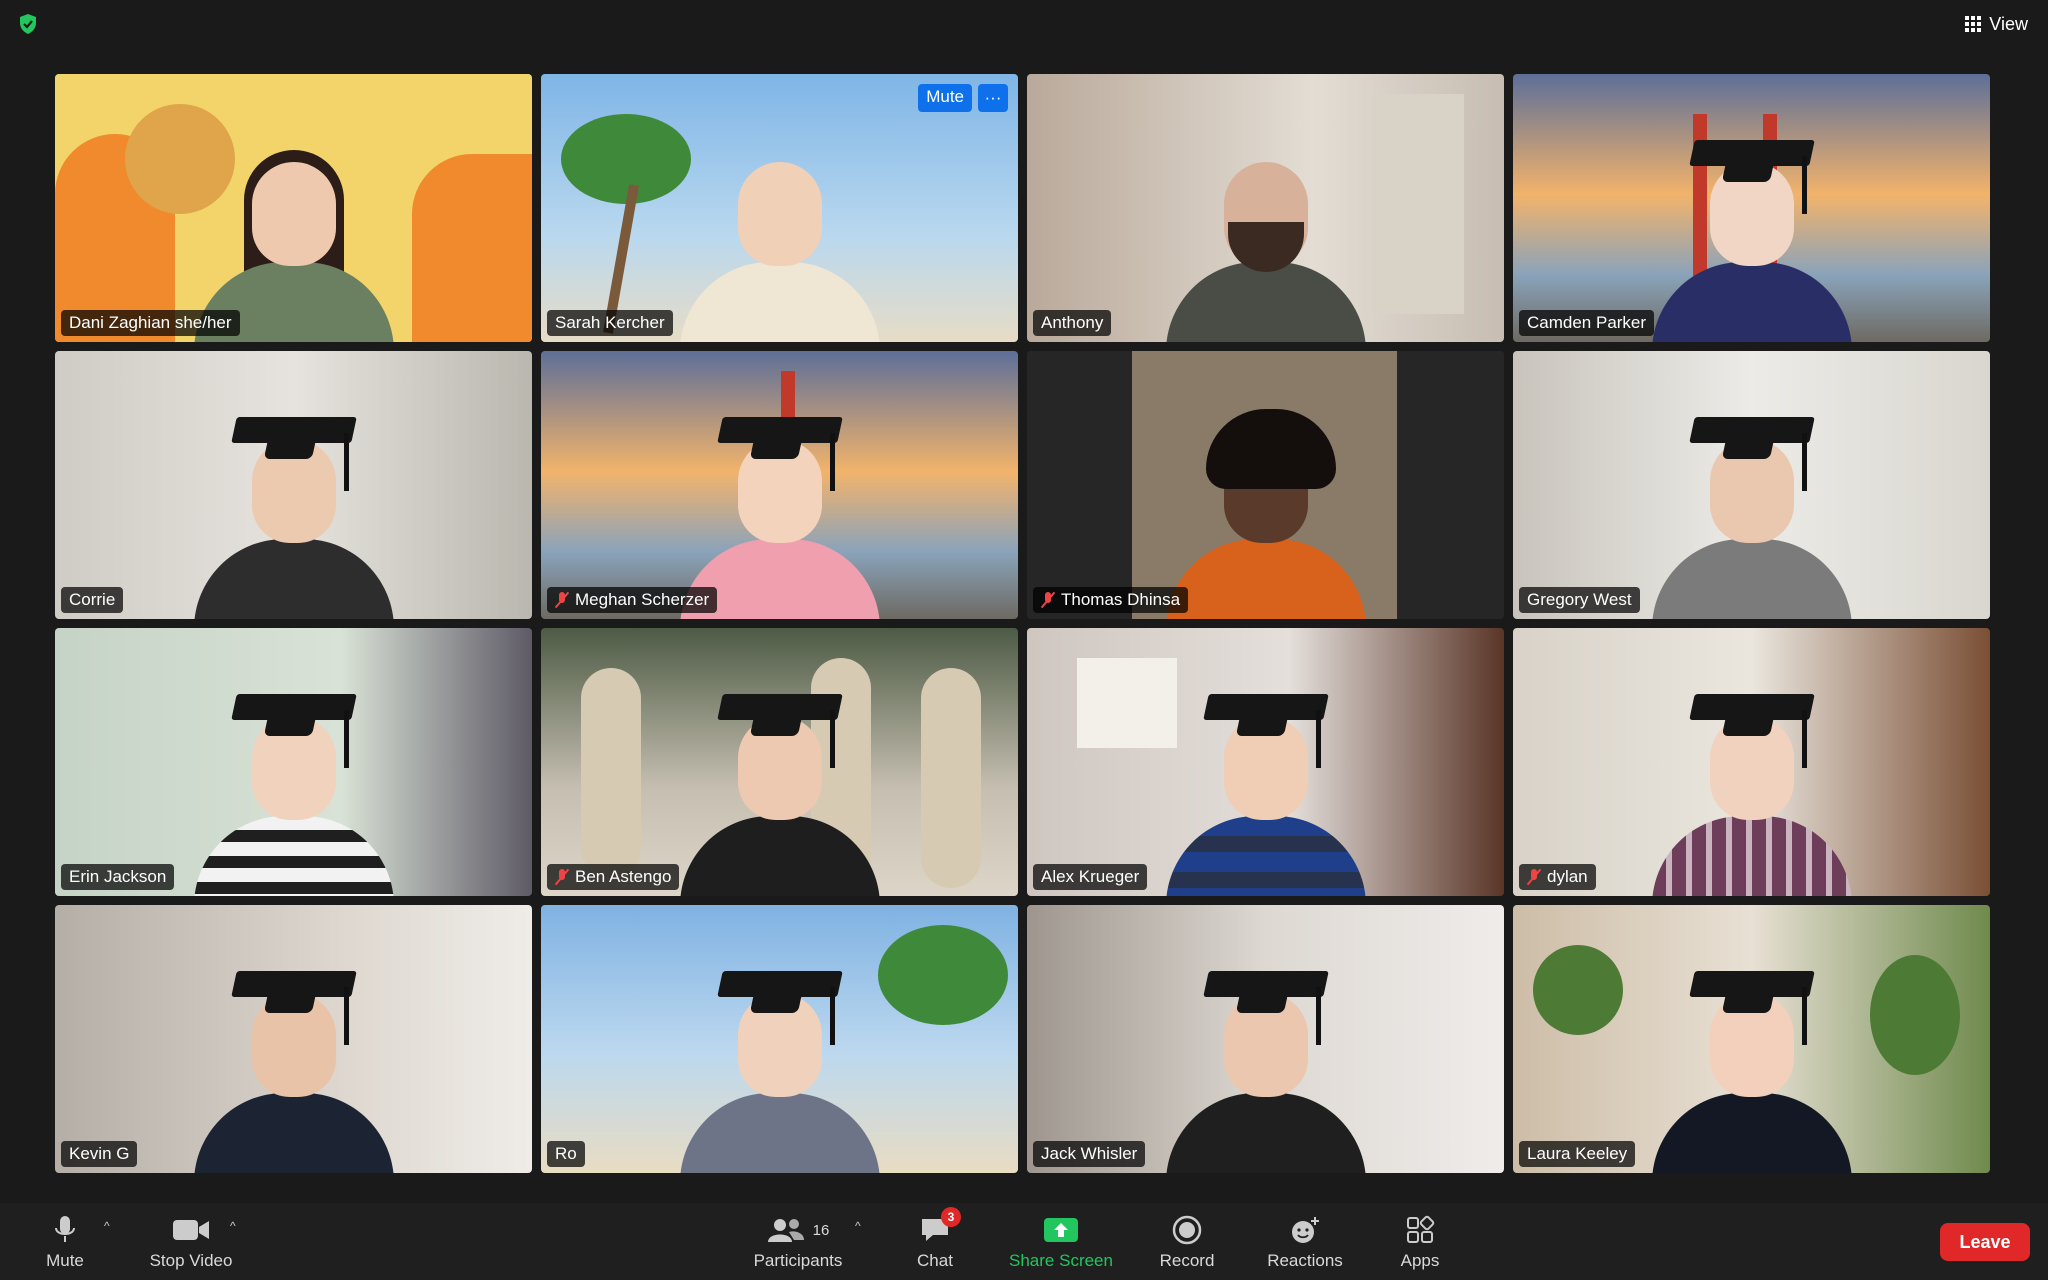  I want to click on participant-name-label: Laura Keeley, so click(1577, 1154).